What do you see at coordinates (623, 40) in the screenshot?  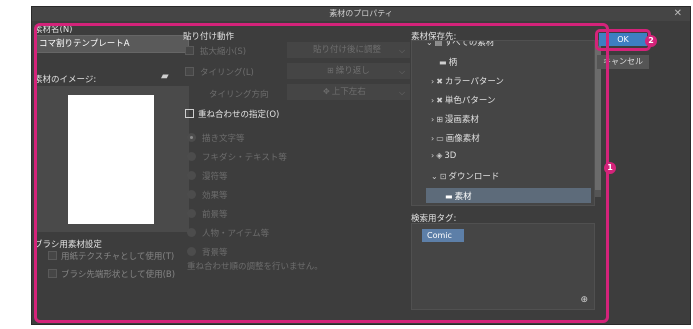 I see `callout-outline-ok` at bounding box center [623, 40].